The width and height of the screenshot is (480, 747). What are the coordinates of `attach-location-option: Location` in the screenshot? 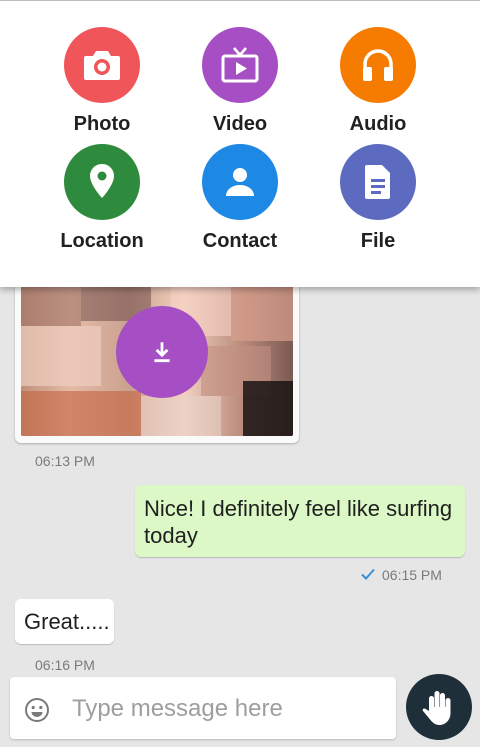 It's located at (102, 198).